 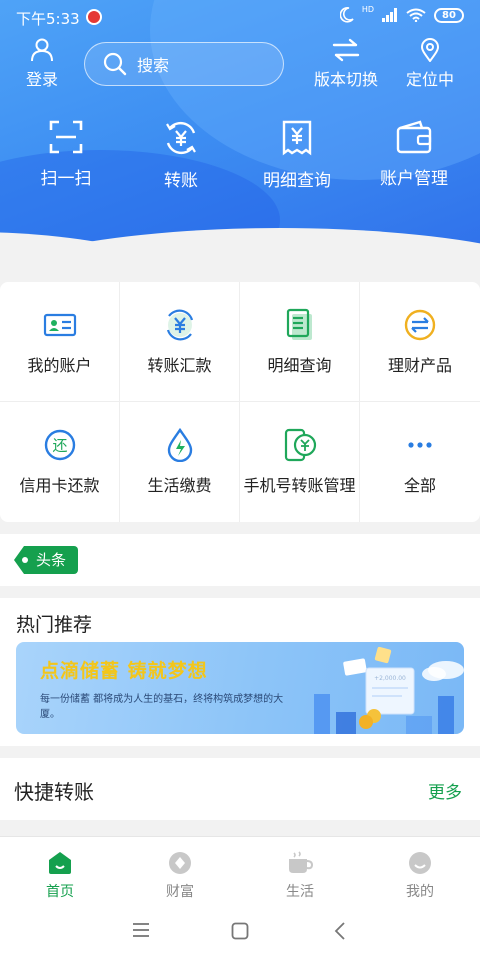 I want to click on battery-indicator: 80, so click(x=449, y=15).